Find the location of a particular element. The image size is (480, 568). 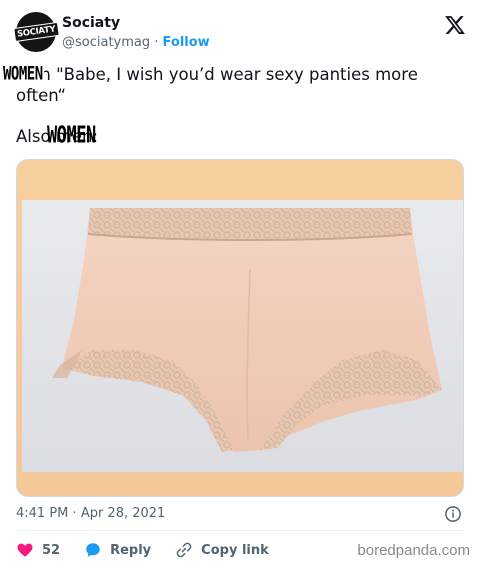

reply-button: Reply is located at coordinates (117, 550).